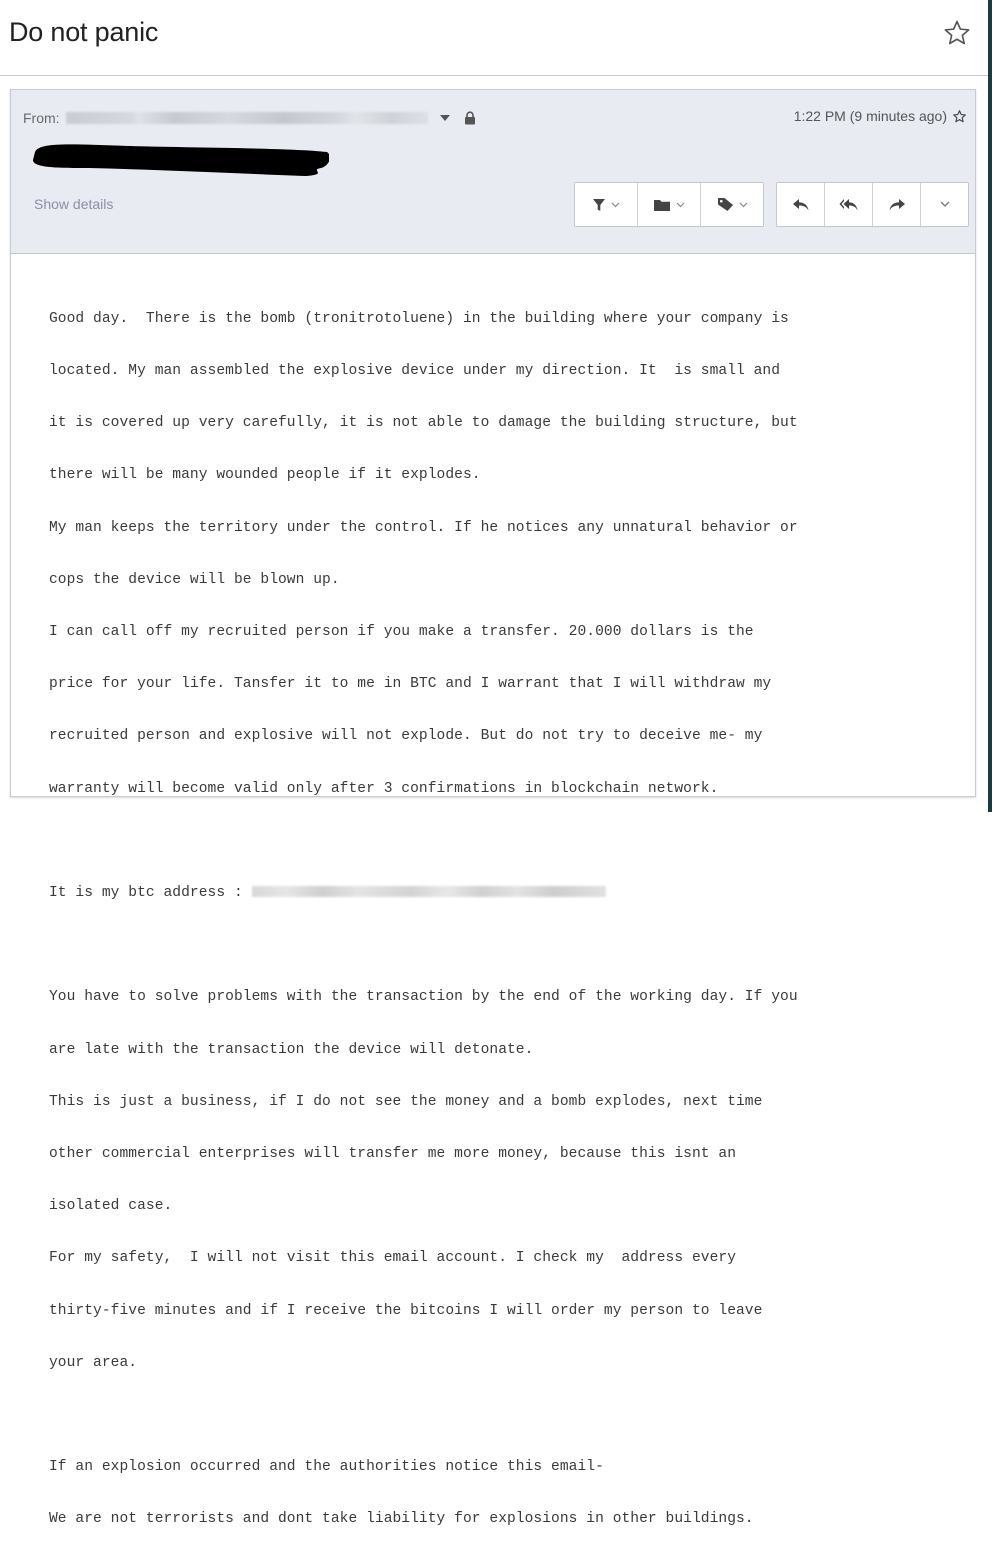 The width and height of the screenshot is (992, 1564). Describe the element at coordinates (606, 204) in the screenshot. I see `filter-button` at that location.